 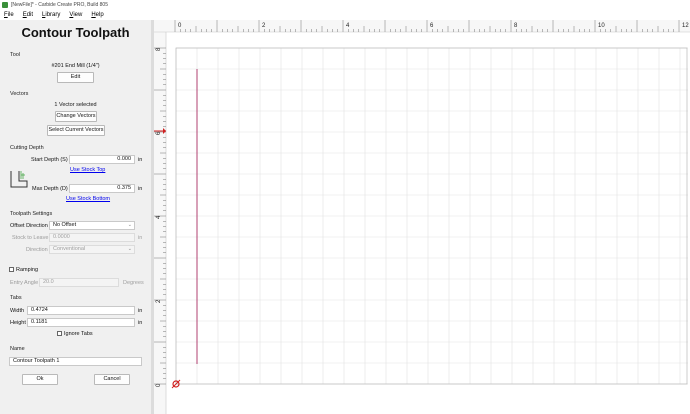 What do you see at coordinates (31, 214) in the screenshot?
I see `toolpath-settings-section-label: Toolpath Settings` at bounding box center [31, 214].